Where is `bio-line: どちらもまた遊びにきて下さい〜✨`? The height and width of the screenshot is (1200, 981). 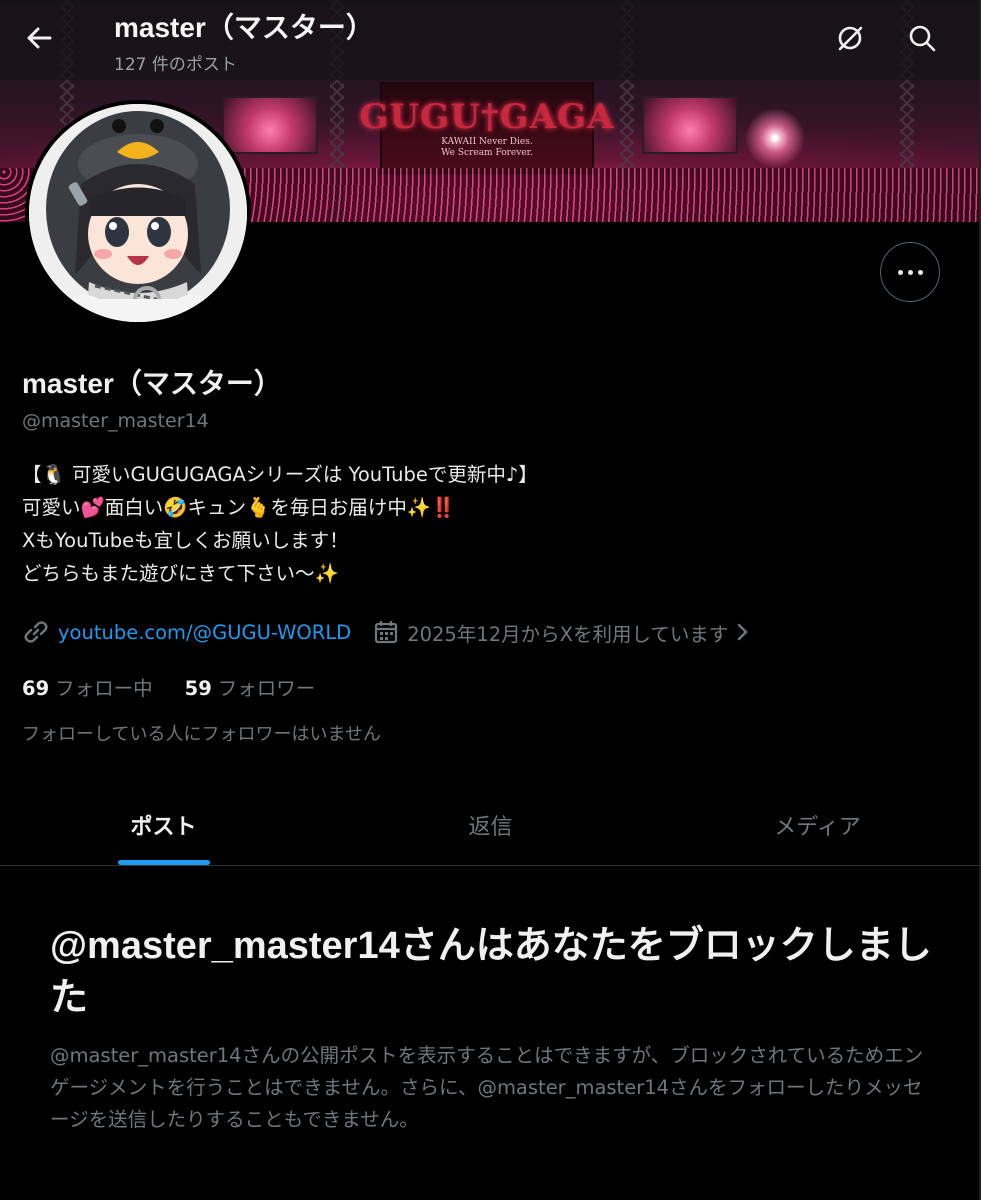 bio-line: どちらもまた遊びにきて下さい〜✨ is located at coordinates (180, 573).